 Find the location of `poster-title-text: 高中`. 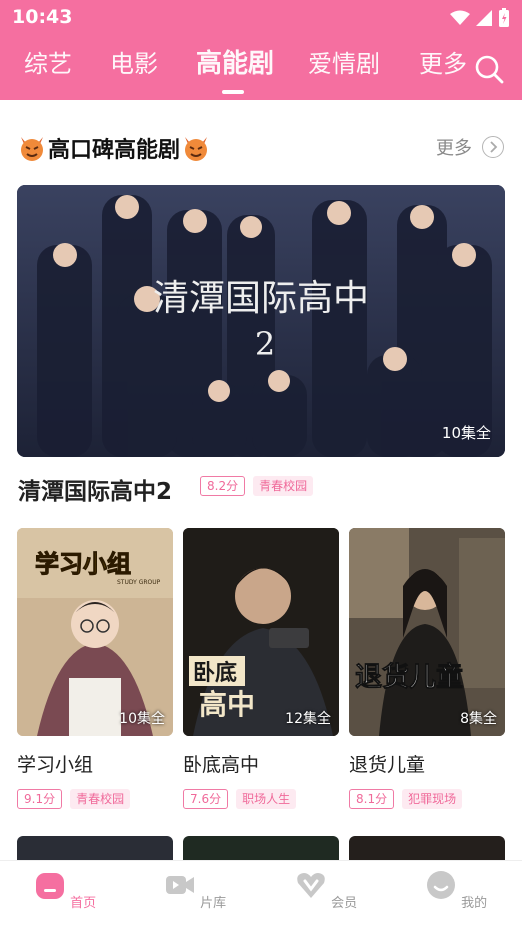

poster-title-text: 高中 is located at coordinates (227, 704).